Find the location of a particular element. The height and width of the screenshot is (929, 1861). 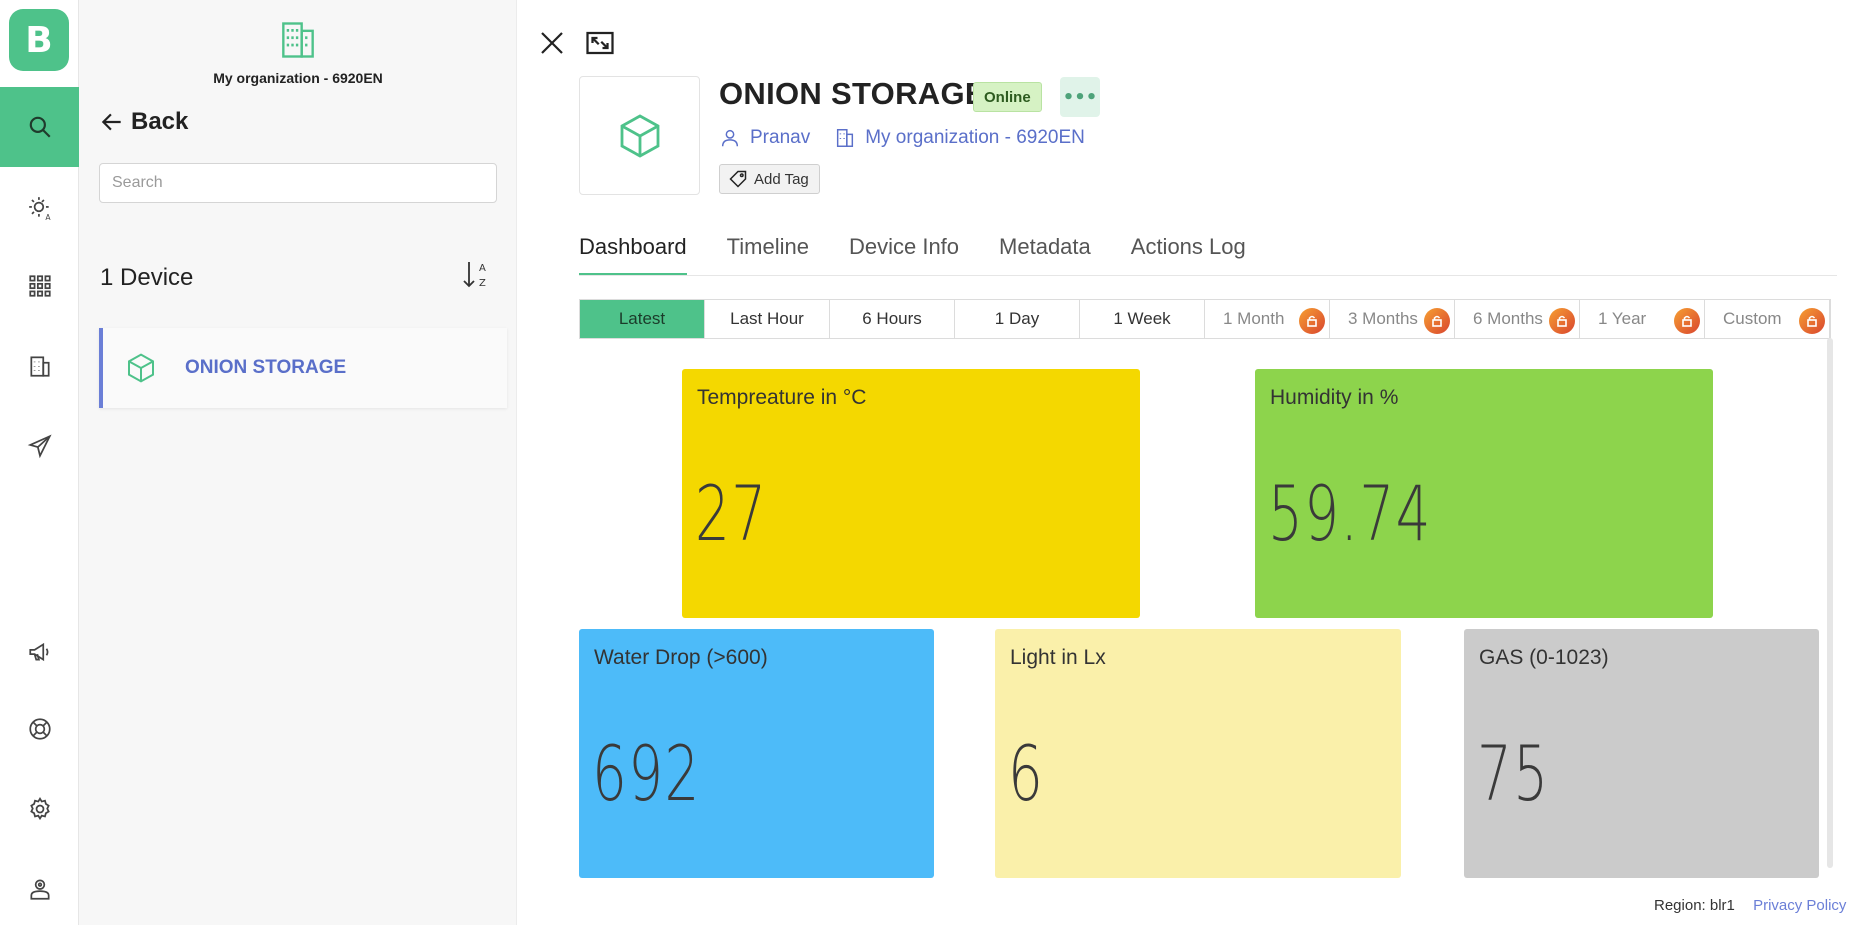

device-image is located at coordinates (639, 135).